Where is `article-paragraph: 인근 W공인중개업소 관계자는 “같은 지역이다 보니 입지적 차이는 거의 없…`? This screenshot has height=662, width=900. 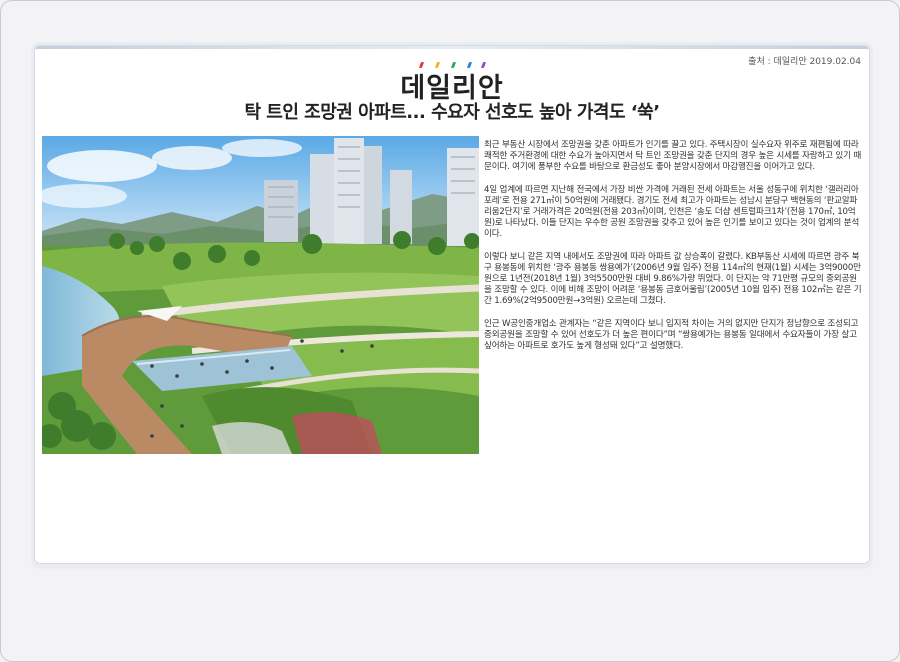 article-paragraph: 인근 W공인중개업소 관계자는 “같은 지역이다 보니 입지적 차이는 거의 없… is located at coordinates (671, 335).